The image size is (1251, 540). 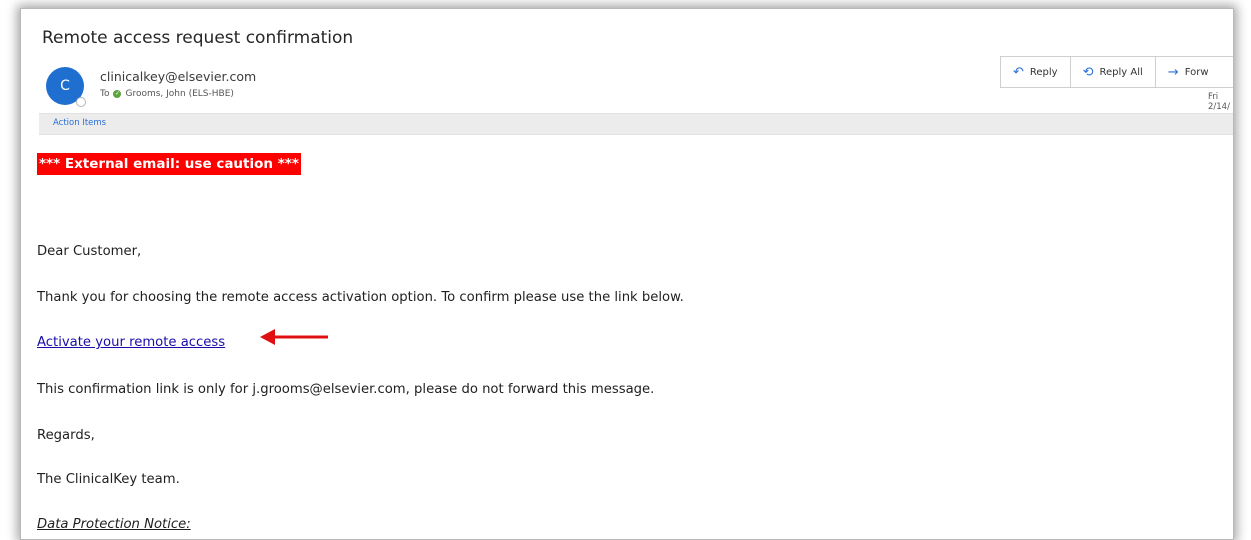 What do you see at coordinates (1088, 72) in the screenshot?
I see `reply-all-icon: ⟲` at bounding box center [1088, 72].